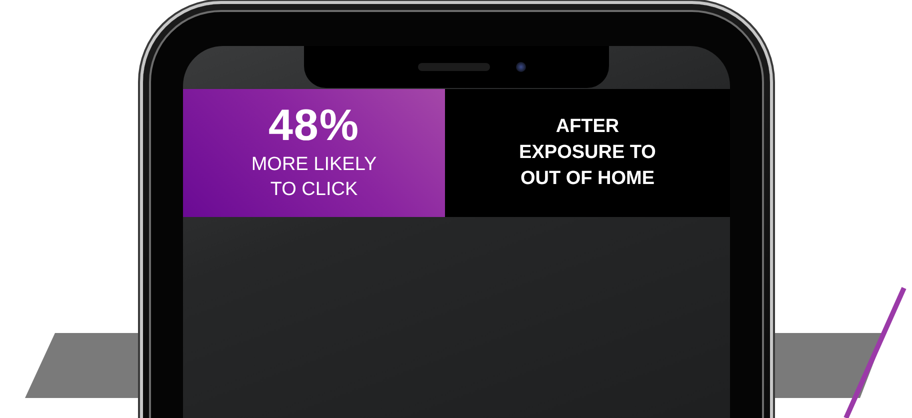  What do you see at coordinates (314, 126) in the screenshot?
I see `stat-value: 48%` at bounding box center [314, 126].